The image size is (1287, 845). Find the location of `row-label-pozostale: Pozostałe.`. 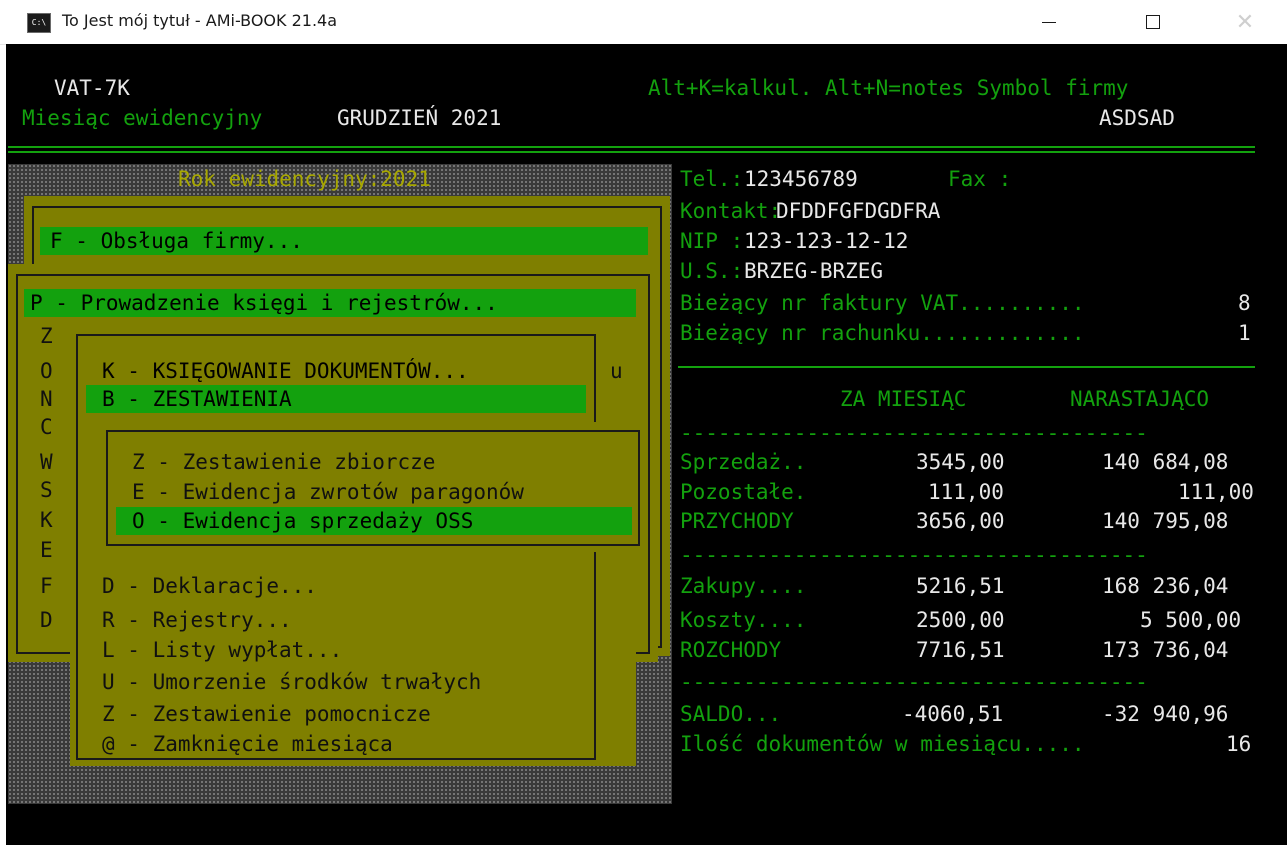

row-label-pozostale: Pozostałe. is located at coordinates (743, 492).